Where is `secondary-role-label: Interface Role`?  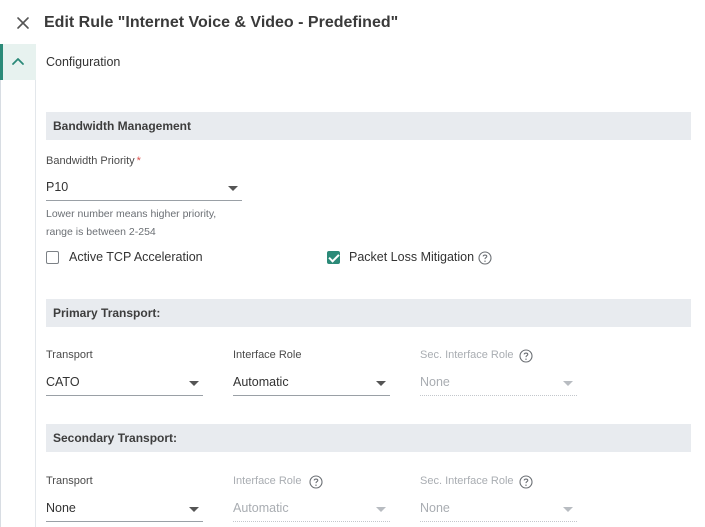 secondary-role-label: Interface Role is located at coordinates (267, 481).